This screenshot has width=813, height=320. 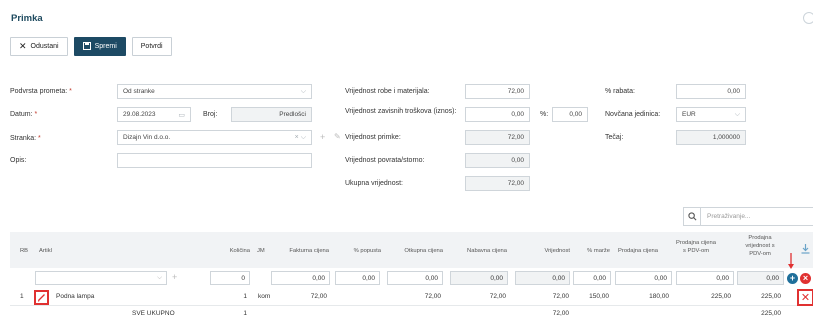 I want to click on dependent-costs-input: 0,00, so click(x=497, y=114).